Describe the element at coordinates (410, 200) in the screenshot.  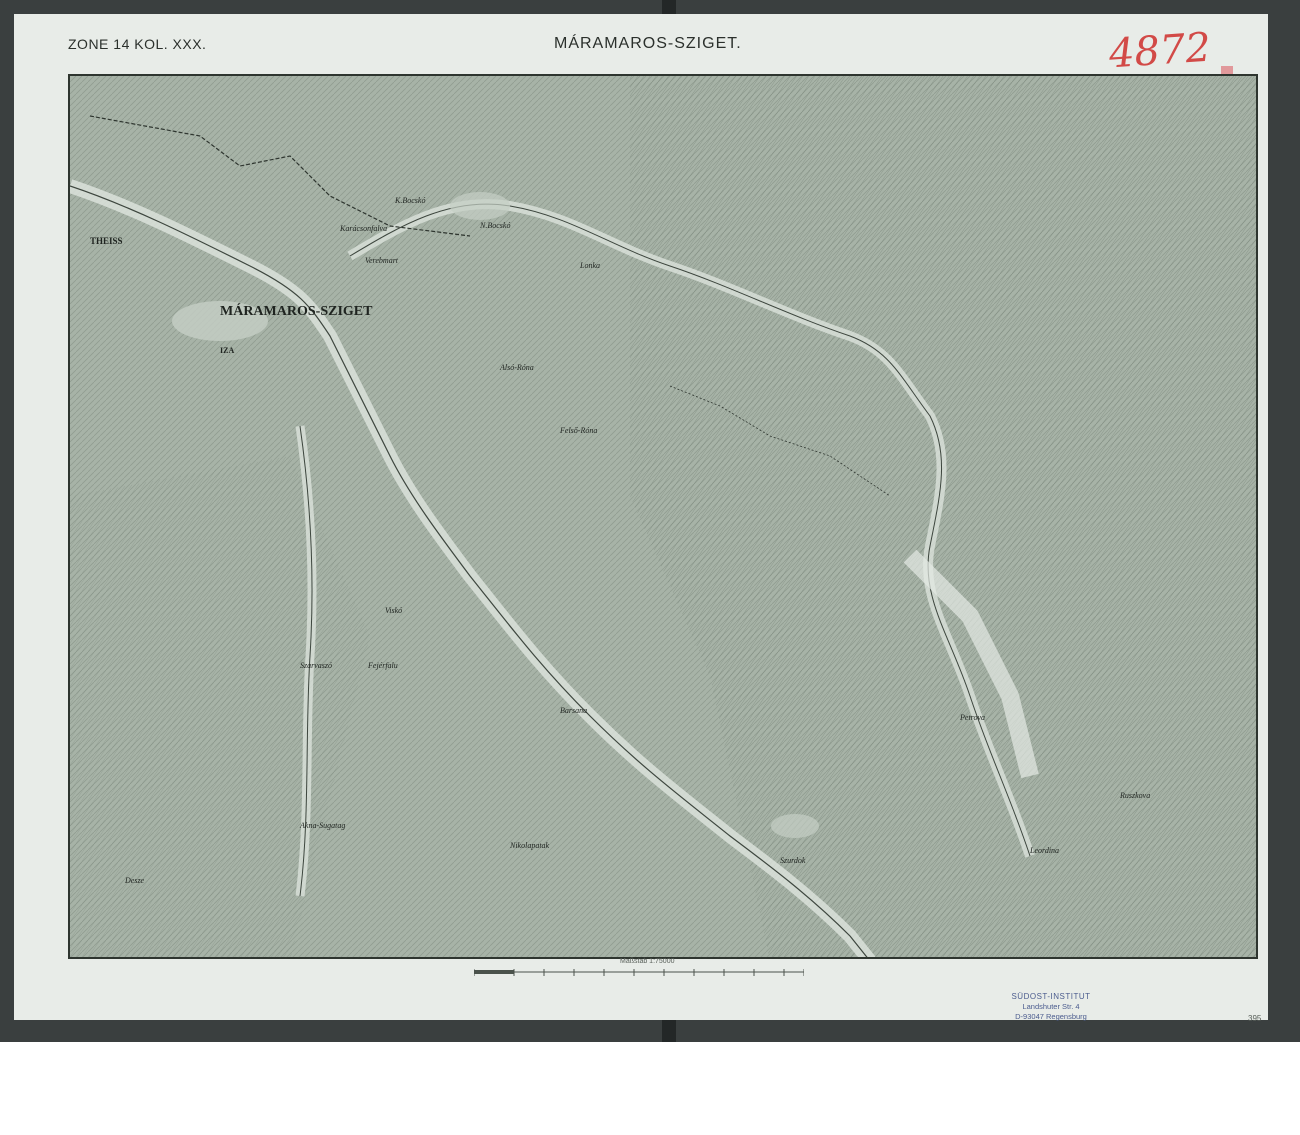
I see `map-label-kis-bocsko: K.Bocskó` at that location.